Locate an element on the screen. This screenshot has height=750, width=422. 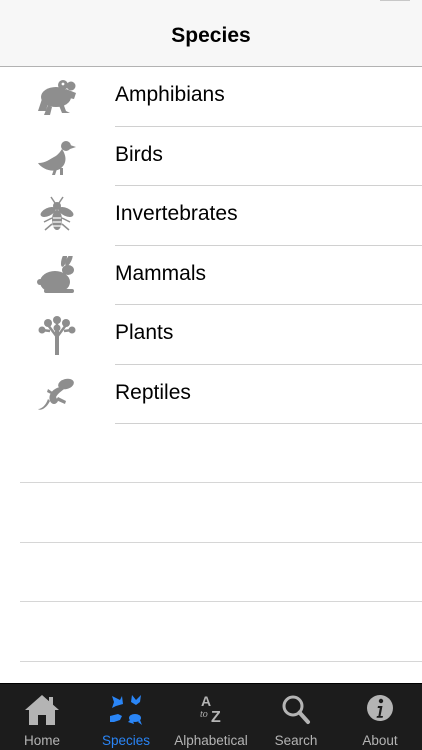
a-to-z-icon: A to Z is located at coordinates (211, 710).